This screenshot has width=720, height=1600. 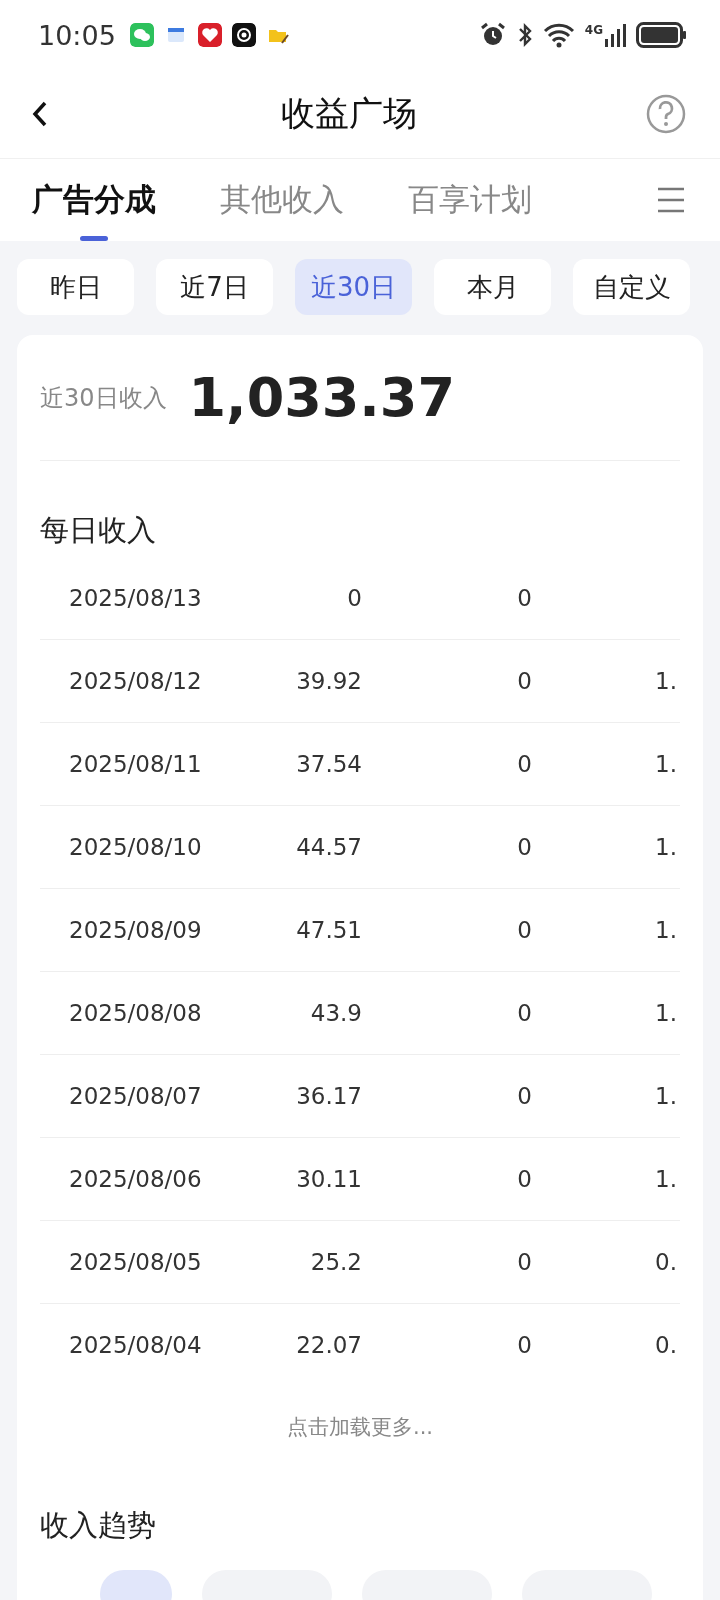 What do you see at coordinates (75, 287) in the screenshot?
I see `period-chip: 昨日` at bounding box center [75, 287].